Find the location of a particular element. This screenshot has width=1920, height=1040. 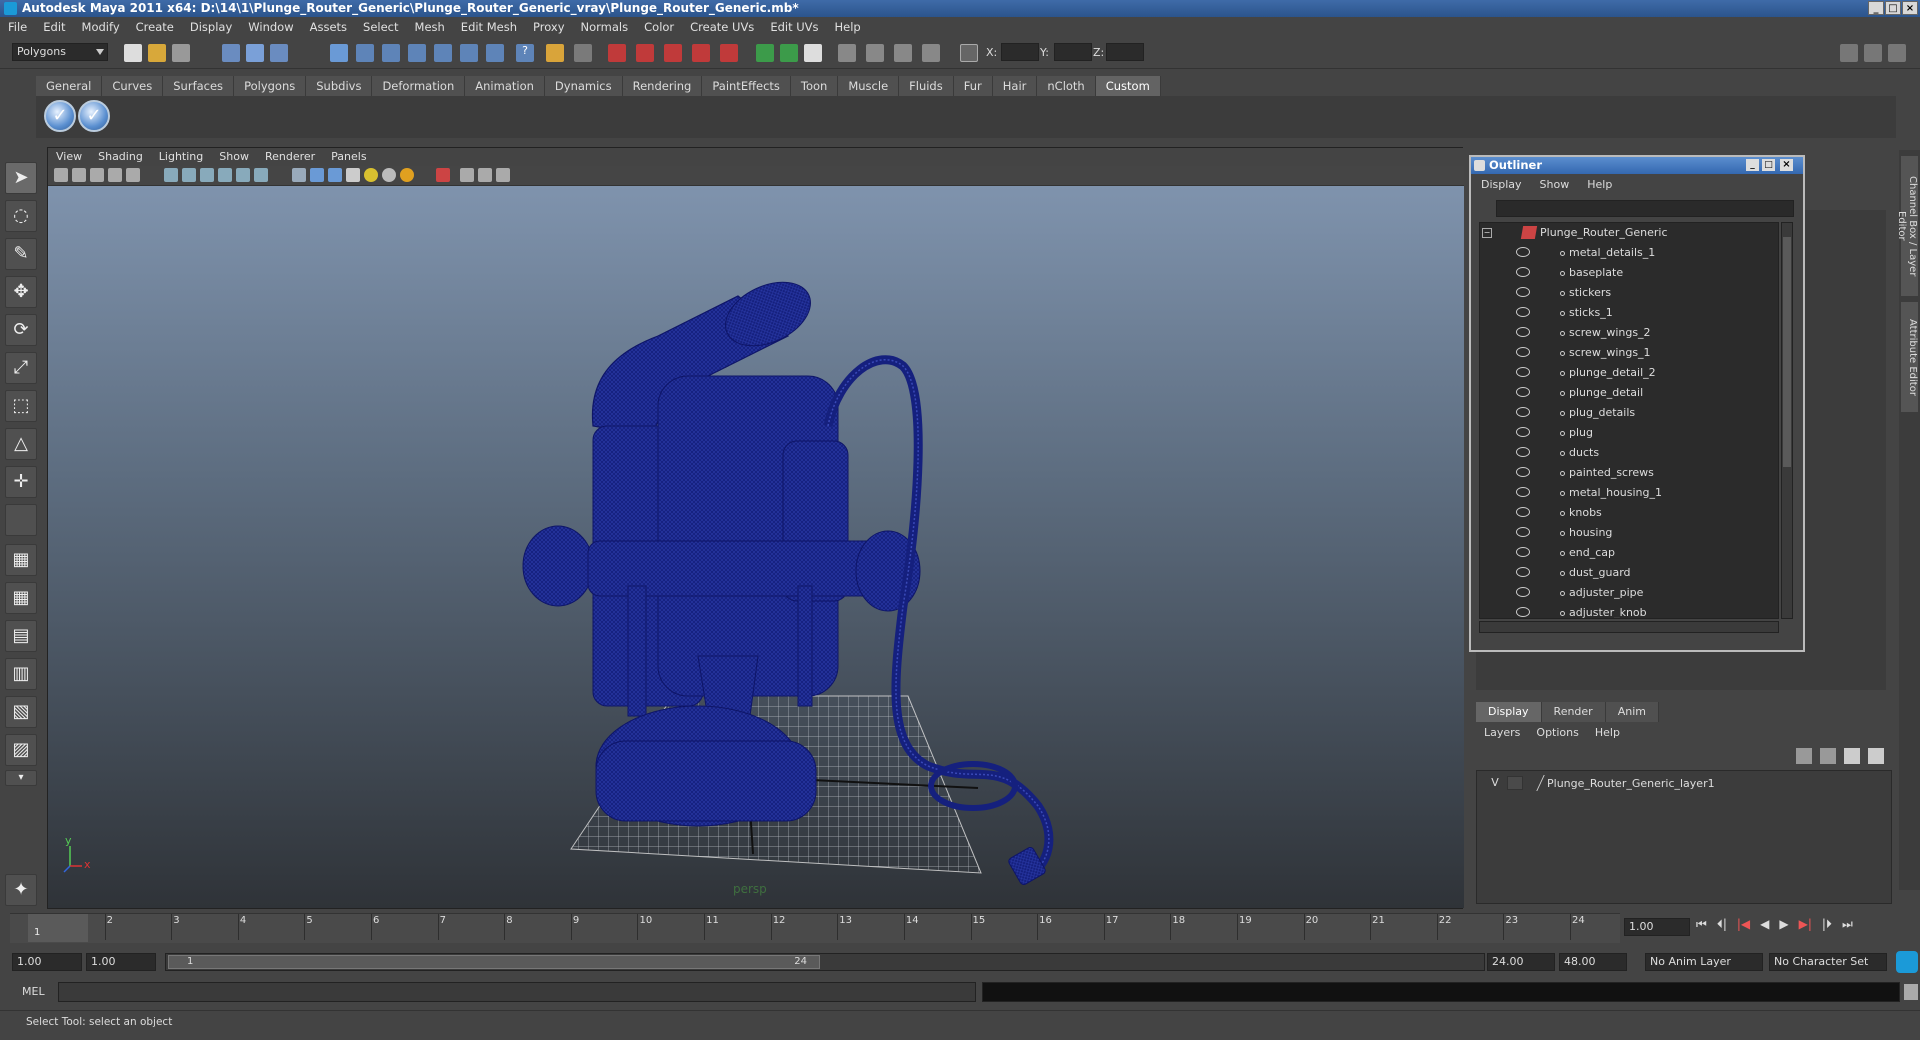

menu-modify: Modify is located at coordinates (101, 27).